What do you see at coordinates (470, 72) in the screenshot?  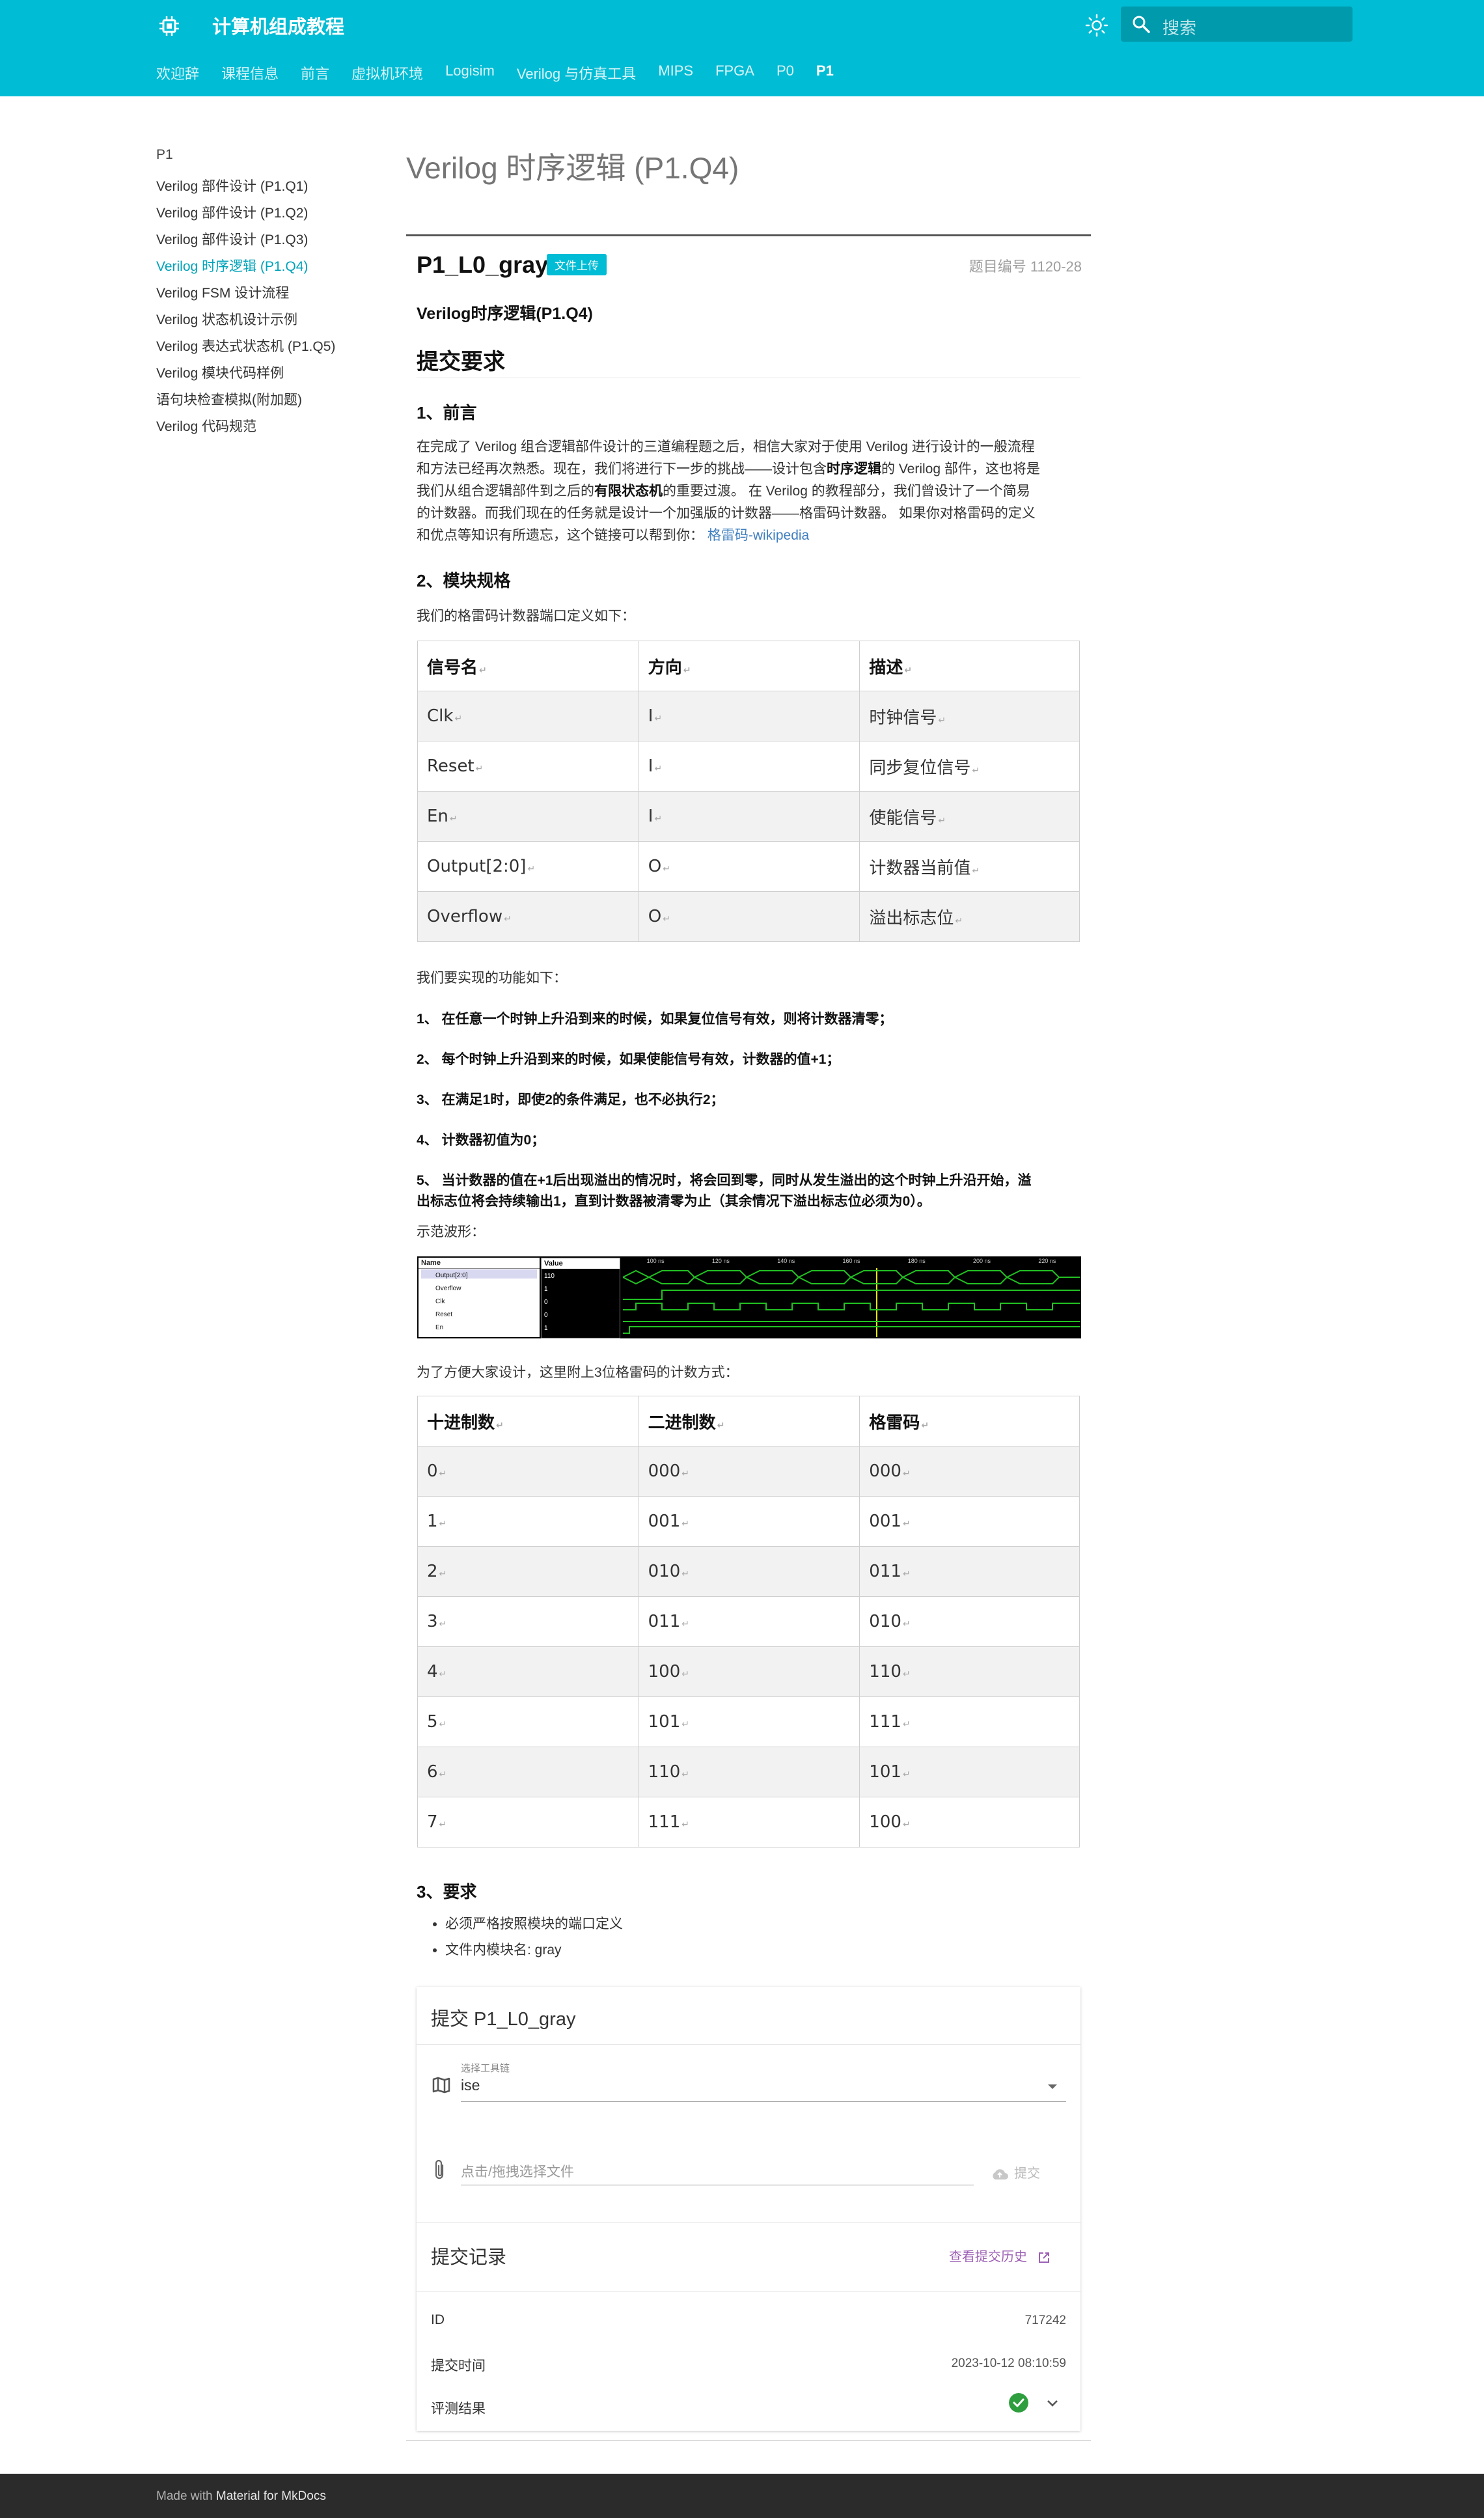 I see `tab-logisim: Logisim` at bounding box center [470, 72].